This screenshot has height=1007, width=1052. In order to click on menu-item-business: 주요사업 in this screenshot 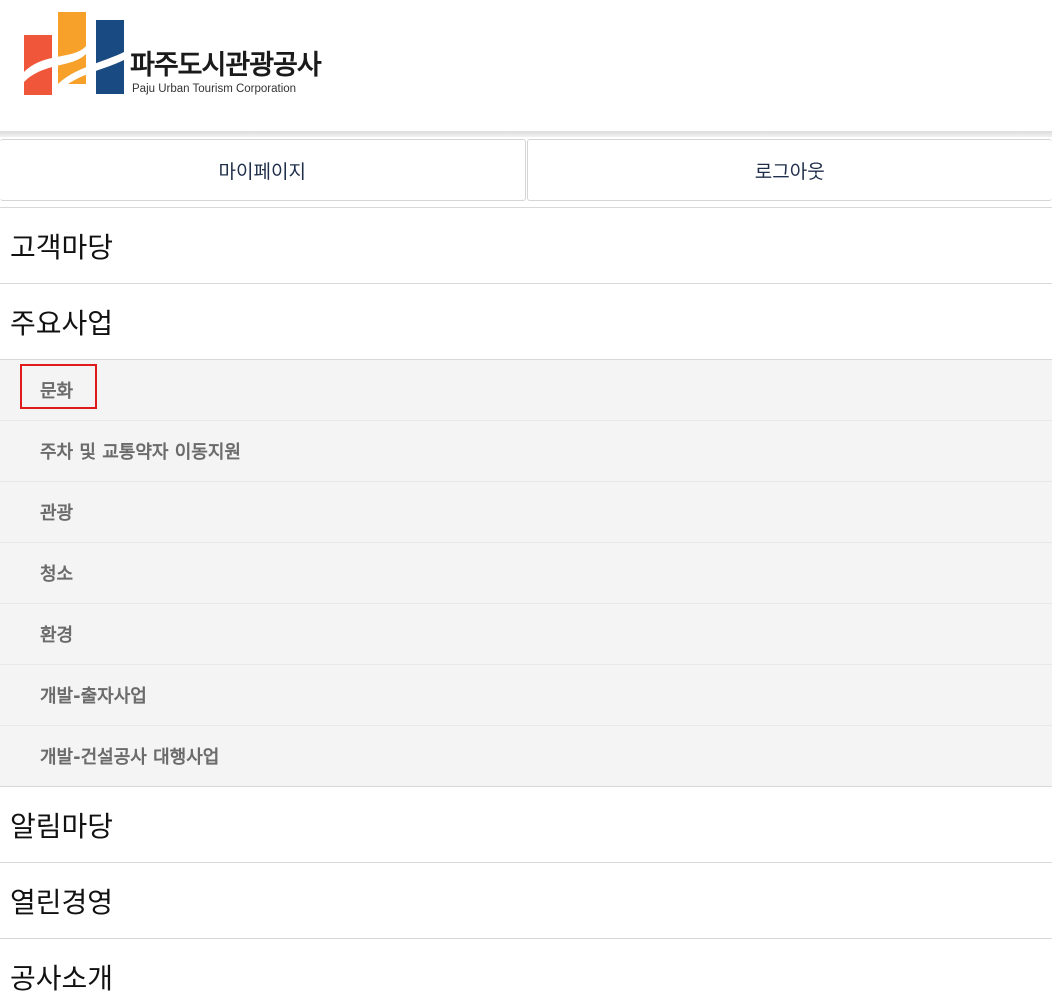, I will do `click(526, 322)`.